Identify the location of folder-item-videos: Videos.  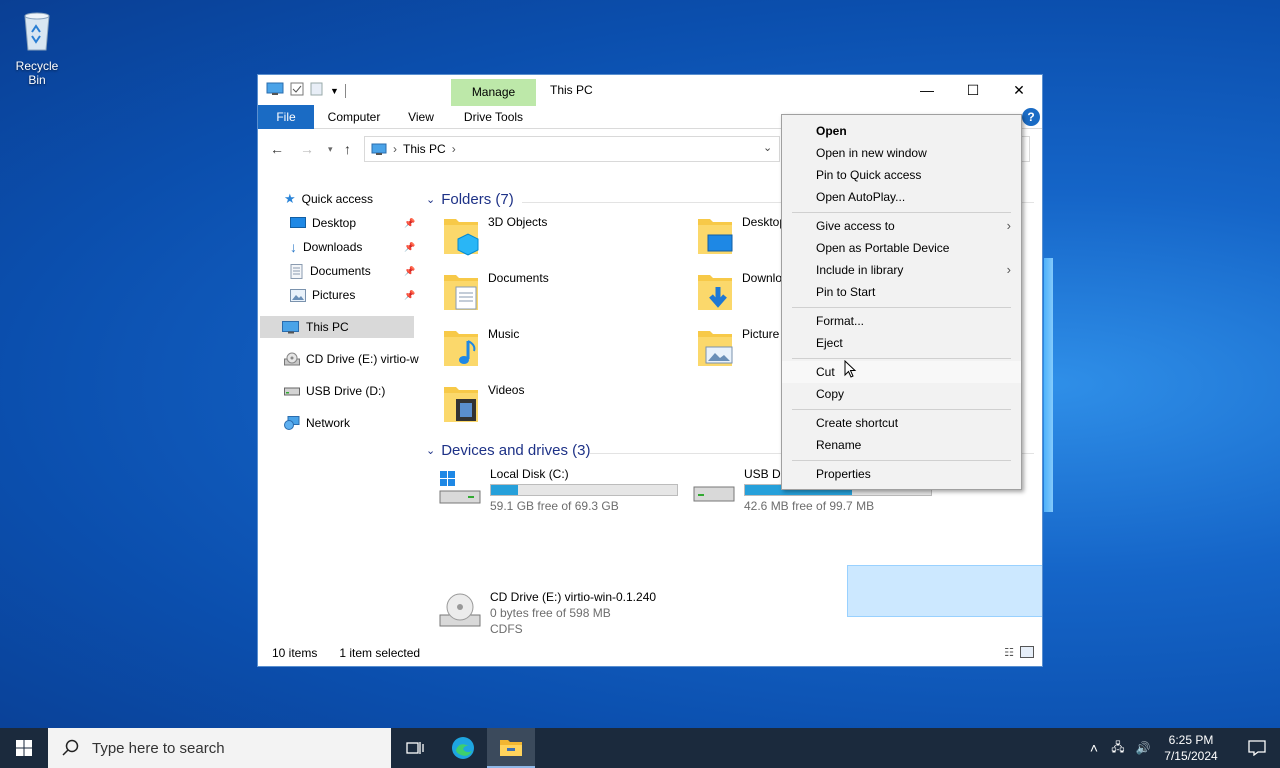
(483, 403).